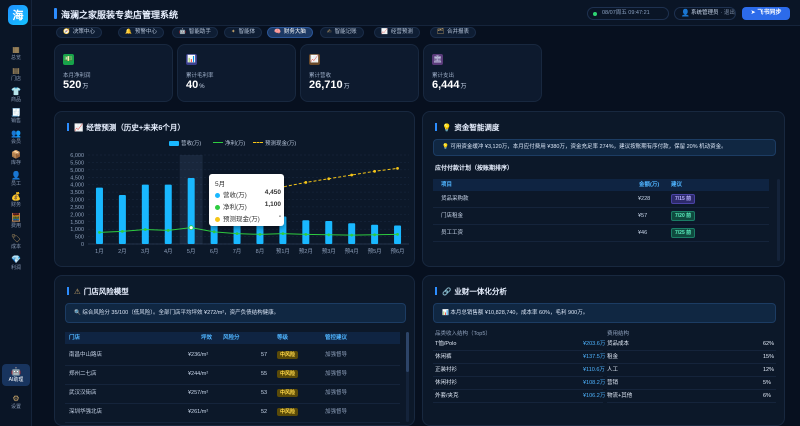  What do you see at coordinates (16, 402) in the screenshot?
I see `sidebar-item-12: ⚙ 设置` at bounding box center [16, 402].